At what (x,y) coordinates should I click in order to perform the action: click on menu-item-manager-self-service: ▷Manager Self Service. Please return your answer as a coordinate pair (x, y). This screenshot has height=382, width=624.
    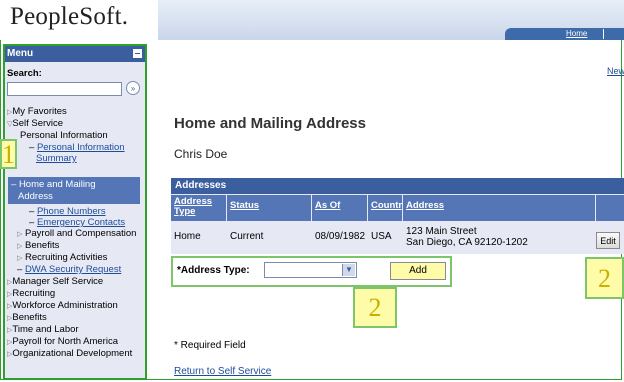
    Looking at the image, I should click on (55, 281).